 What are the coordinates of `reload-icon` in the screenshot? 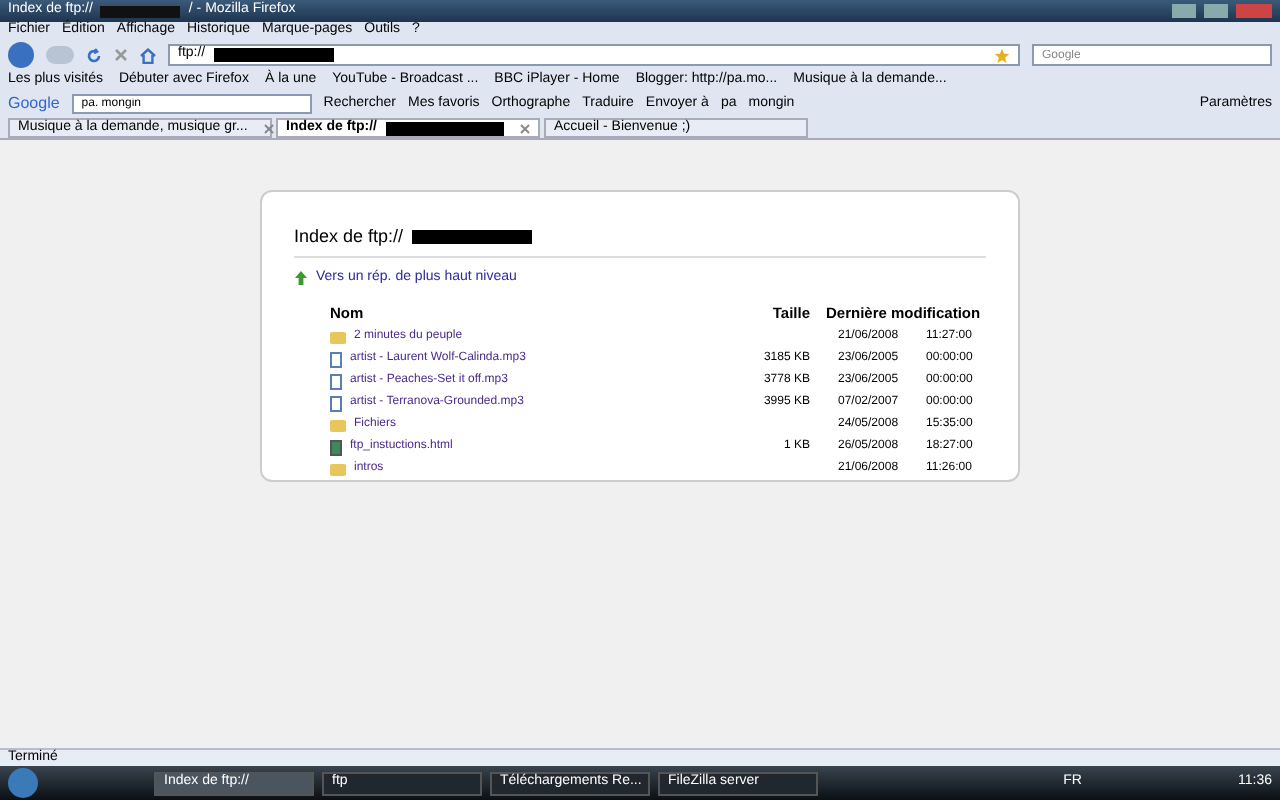 It's located at (94, 55).